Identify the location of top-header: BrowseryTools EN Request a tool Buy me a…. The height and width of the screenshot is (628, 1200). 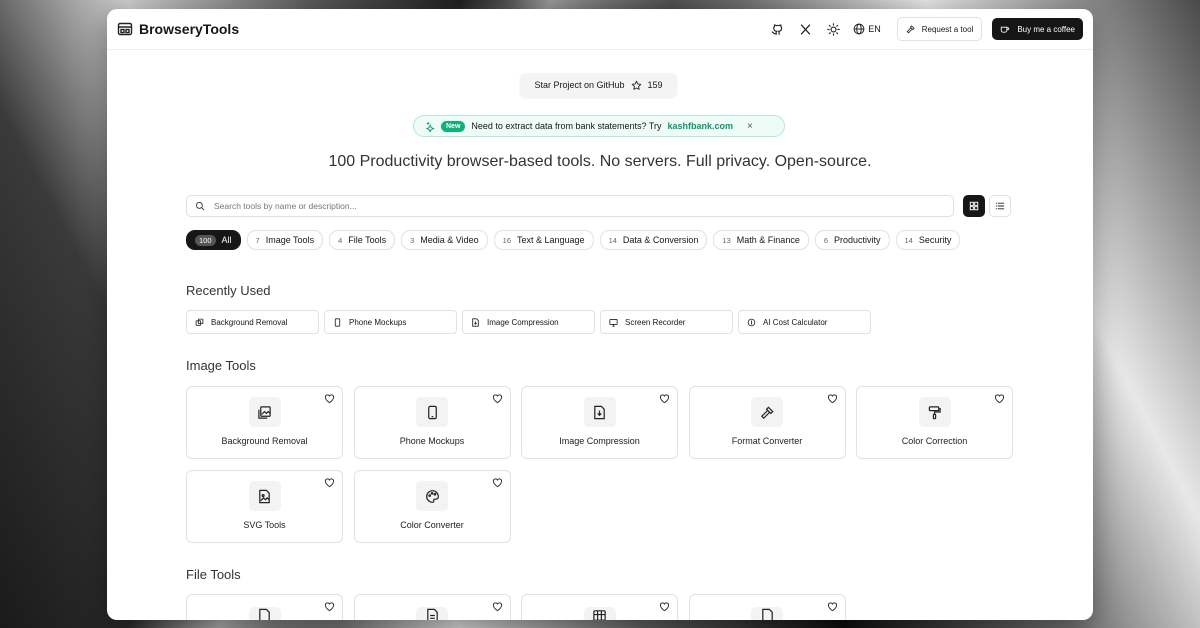
(600, 29).